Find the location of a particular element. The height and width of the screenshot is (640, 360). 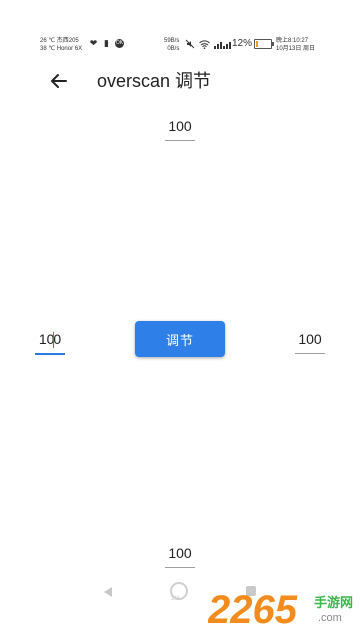

battery-fill is located at coordinates (257, 44).